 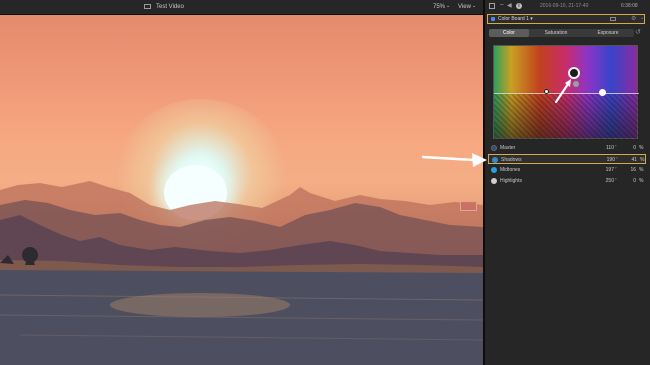 What do you see at coordinates (468, 206) in the screenshot?
I see `overlay-thumbnail` at bounding box center [468, 206].